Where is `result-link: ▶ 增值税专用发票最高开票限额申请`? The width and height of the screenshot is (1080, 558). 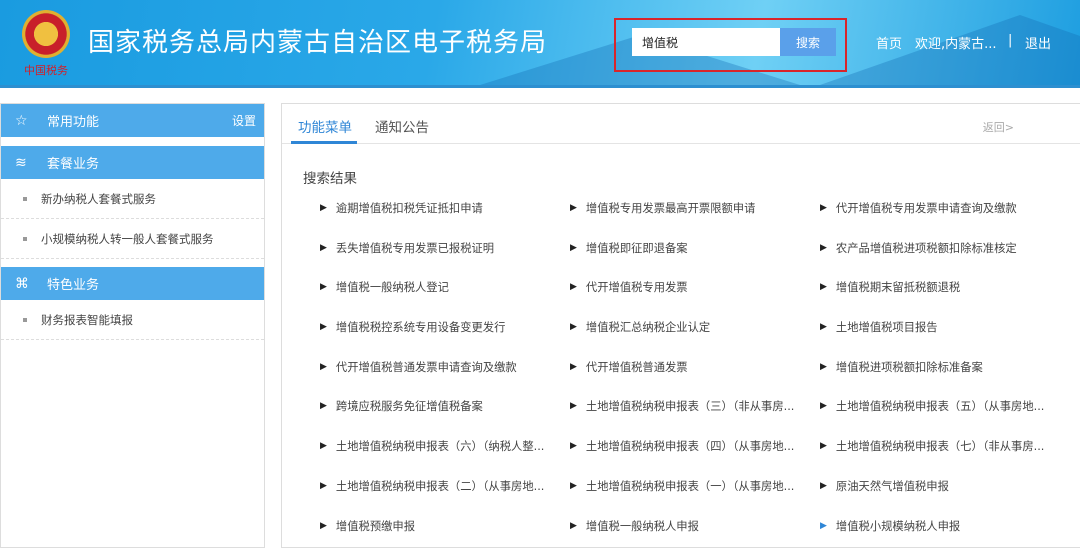
result-link: ▶ 增值税专用发票最高开票限额申请 is located at coordinates (695, 221).